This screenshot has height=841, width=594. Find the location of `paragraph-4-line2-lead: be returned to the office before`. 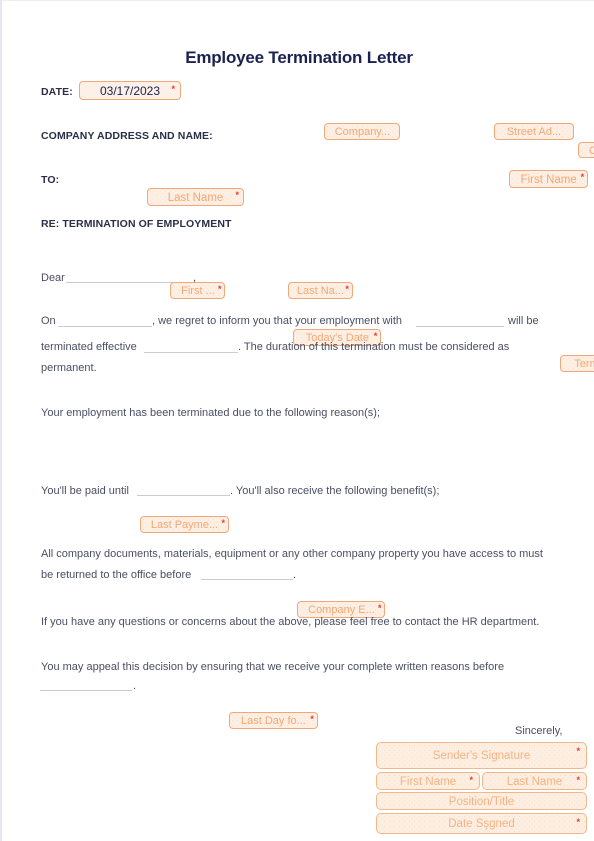

paragraph-4-line2-lead: be returned to the office before is located at coordinates (116, 575).